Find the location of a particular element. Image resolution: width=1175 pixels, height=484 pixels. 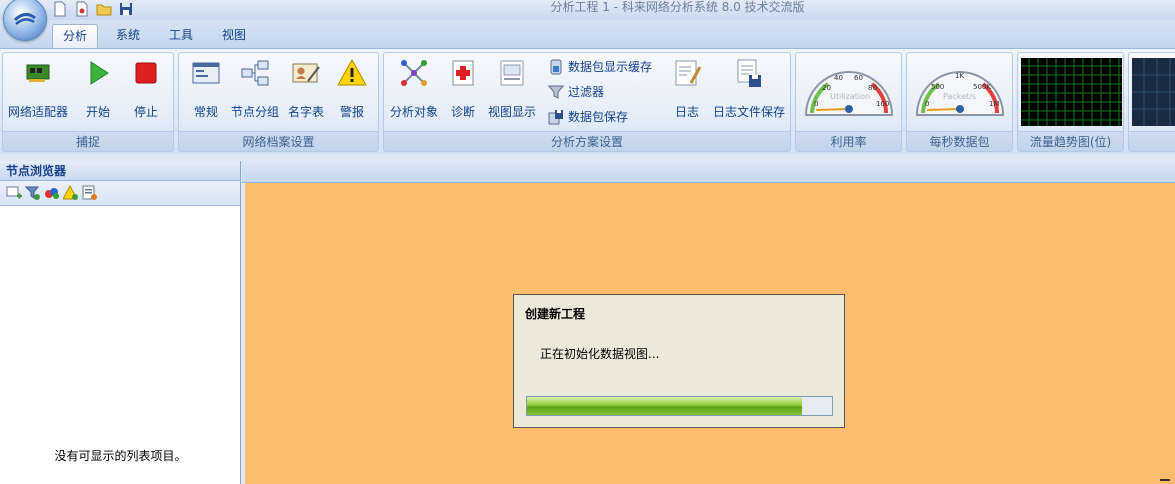

filter-button: 过滤器 is located at coordinates (575, 92).